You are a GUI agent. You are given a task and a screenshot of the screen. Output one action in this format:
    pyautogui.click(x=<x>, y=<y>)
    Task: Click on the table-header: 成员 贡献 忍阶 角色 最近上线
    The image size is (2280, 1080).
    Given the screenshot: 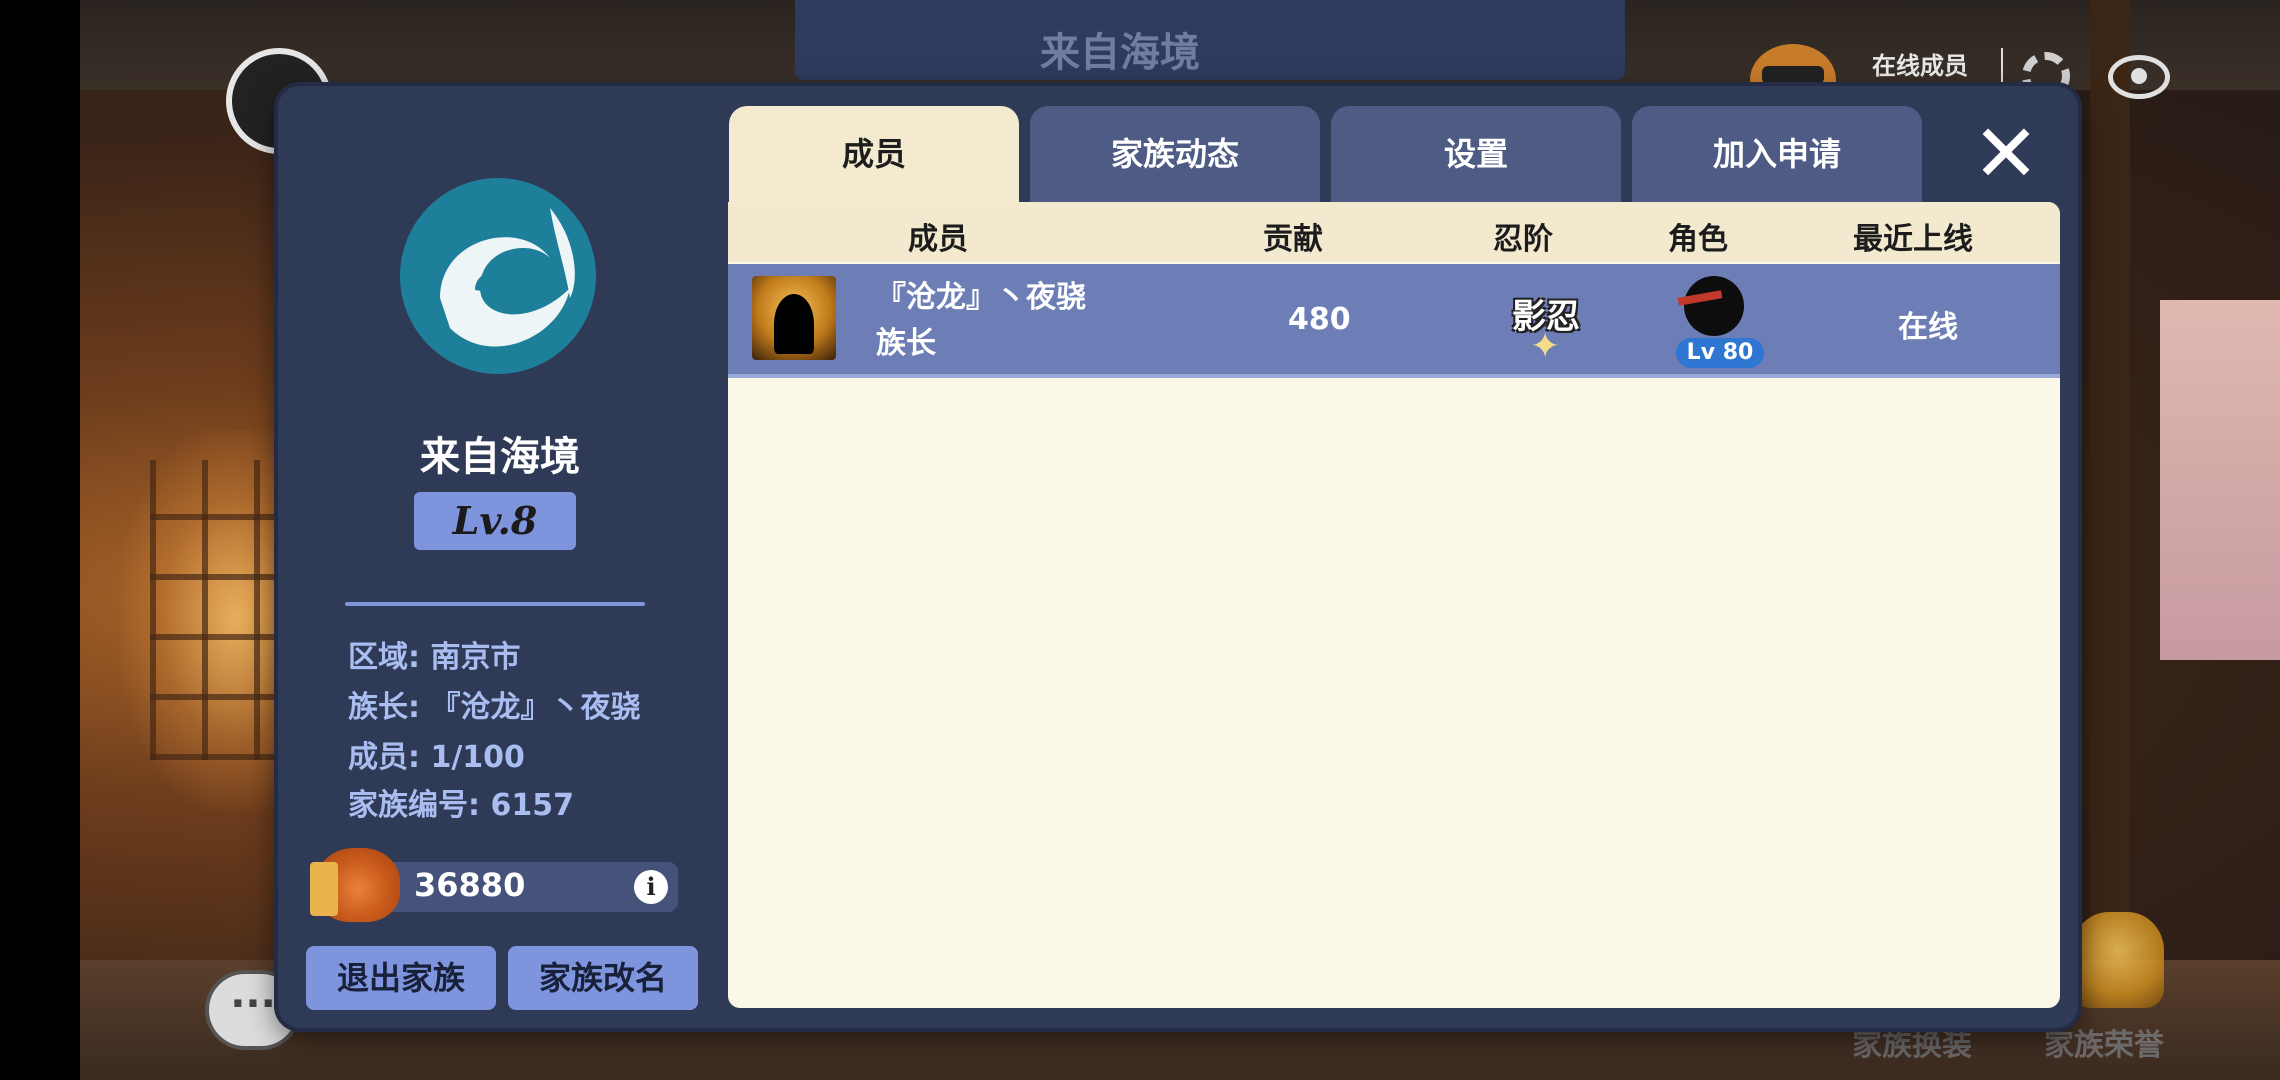 What is the action you would take?
    pyautogui.click(x=1394, y=232)
    